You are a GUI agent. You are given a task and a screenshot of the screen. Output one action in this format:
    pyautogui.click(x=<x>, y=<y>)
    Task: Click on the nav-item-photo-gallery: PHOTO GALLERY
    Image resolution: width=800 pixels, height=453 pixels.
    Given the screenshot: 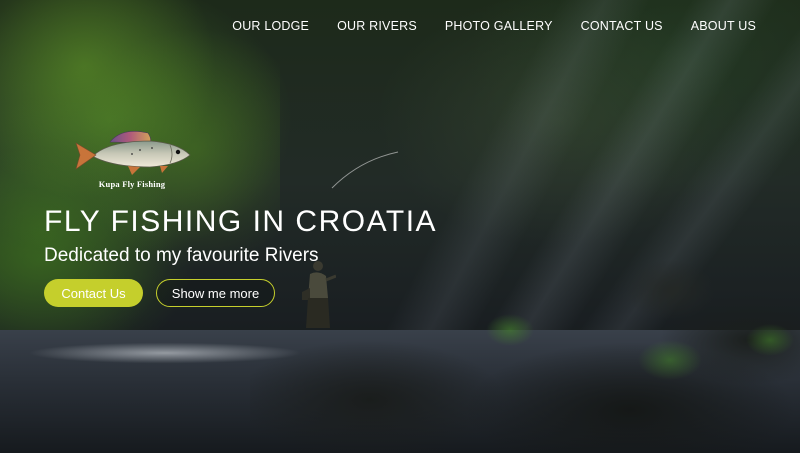 What is the action you would take?
    pyautogui.click(x=499, y=26)
    